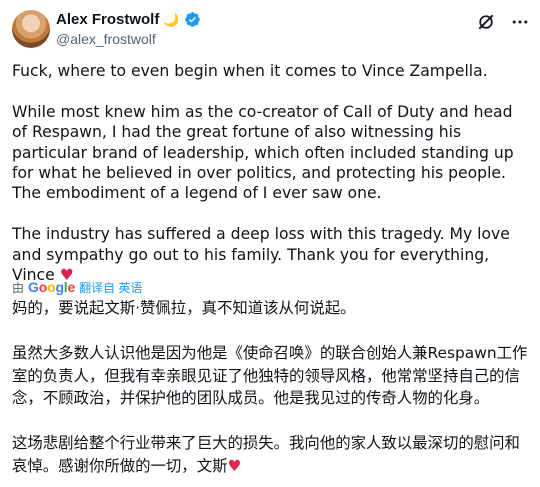 The height and width of the screenshot is (487, 540). I want to click on display-name-row: Alex Frostwolf 🌙, so click(128, 19).